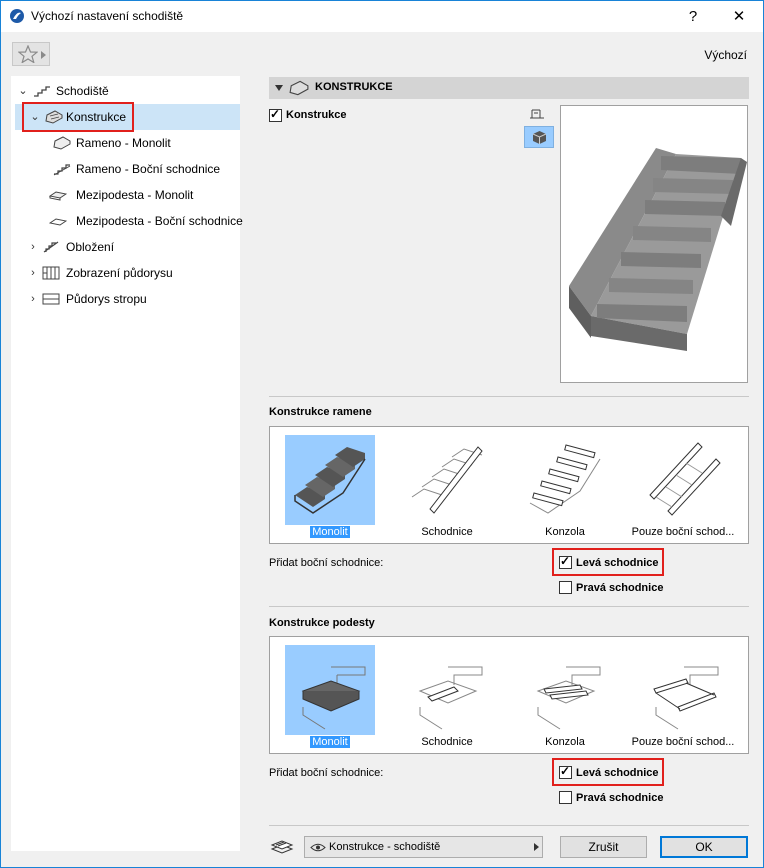 The width and height of the screenshot is (764, 868). I want to click on tree-item-flight-monolithic: Rameno - Monolit, so click(125, 143).